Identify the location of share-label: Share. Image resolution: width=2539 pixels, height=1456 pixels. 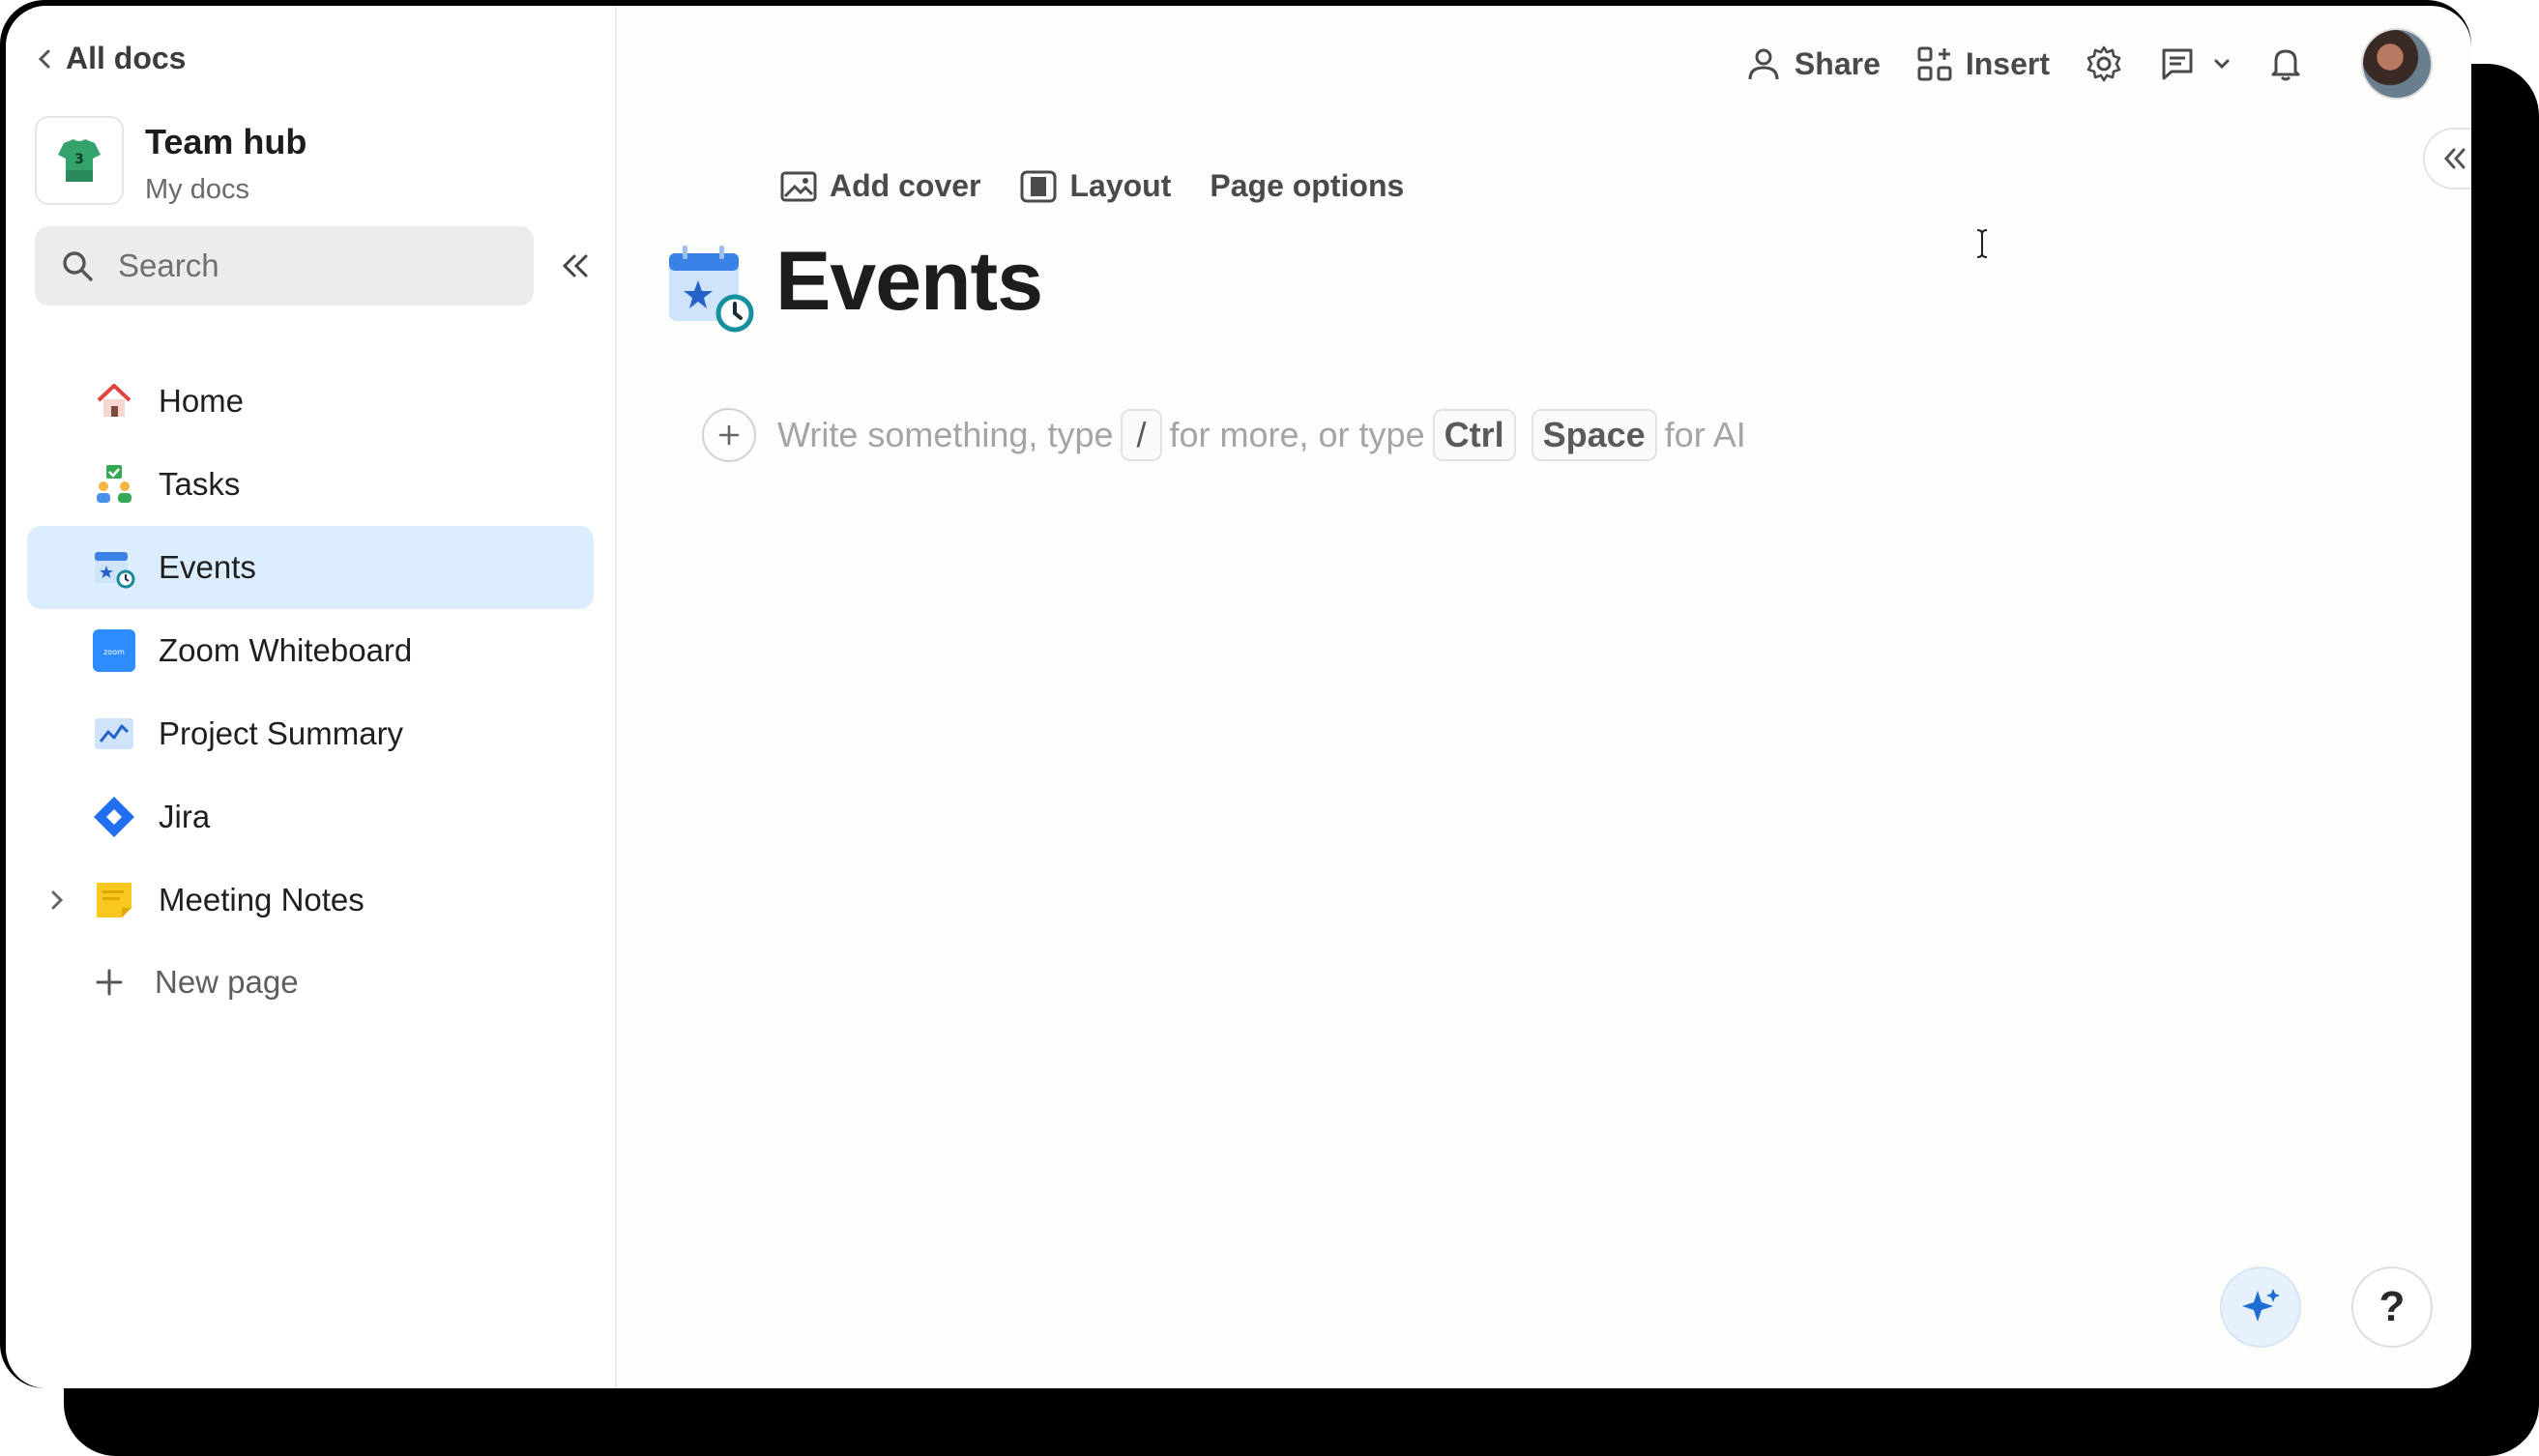
(1838, 63).